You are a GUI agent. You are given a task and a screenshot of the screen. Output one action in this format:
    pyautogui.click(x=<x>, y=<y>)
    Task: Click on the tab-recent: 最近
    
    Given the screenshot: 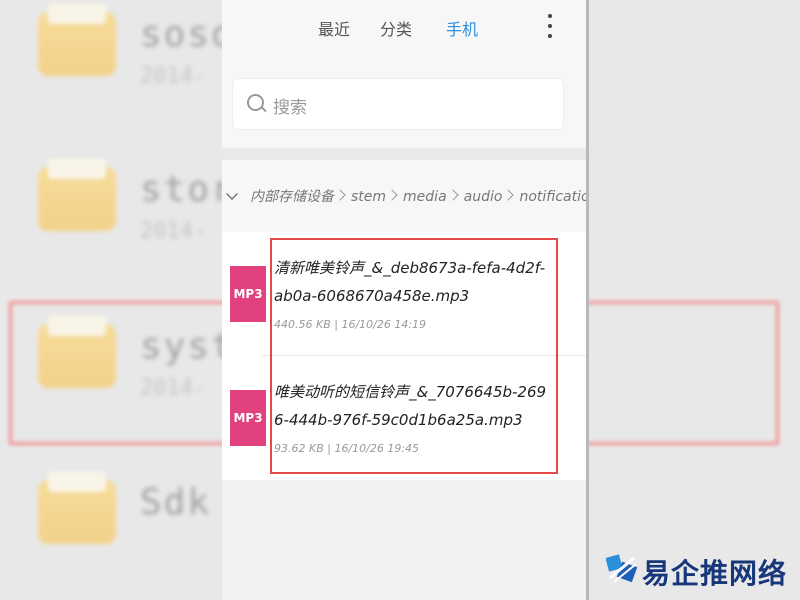 What is the action you would take?
    pyautogui.click(x=334, y=28)
    